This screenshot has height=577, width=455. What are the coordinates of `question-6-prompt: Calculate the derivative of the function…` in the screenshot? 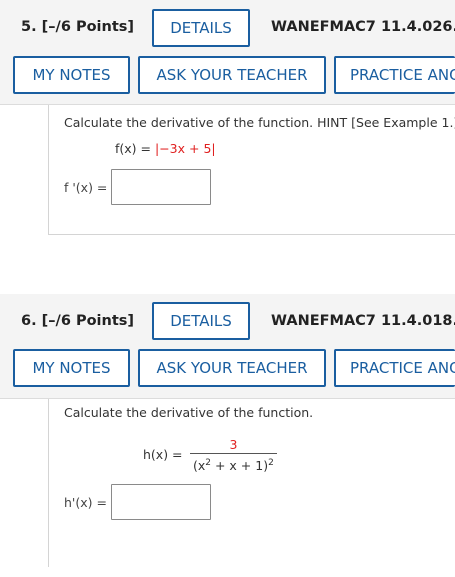 It's located at (189, 412).